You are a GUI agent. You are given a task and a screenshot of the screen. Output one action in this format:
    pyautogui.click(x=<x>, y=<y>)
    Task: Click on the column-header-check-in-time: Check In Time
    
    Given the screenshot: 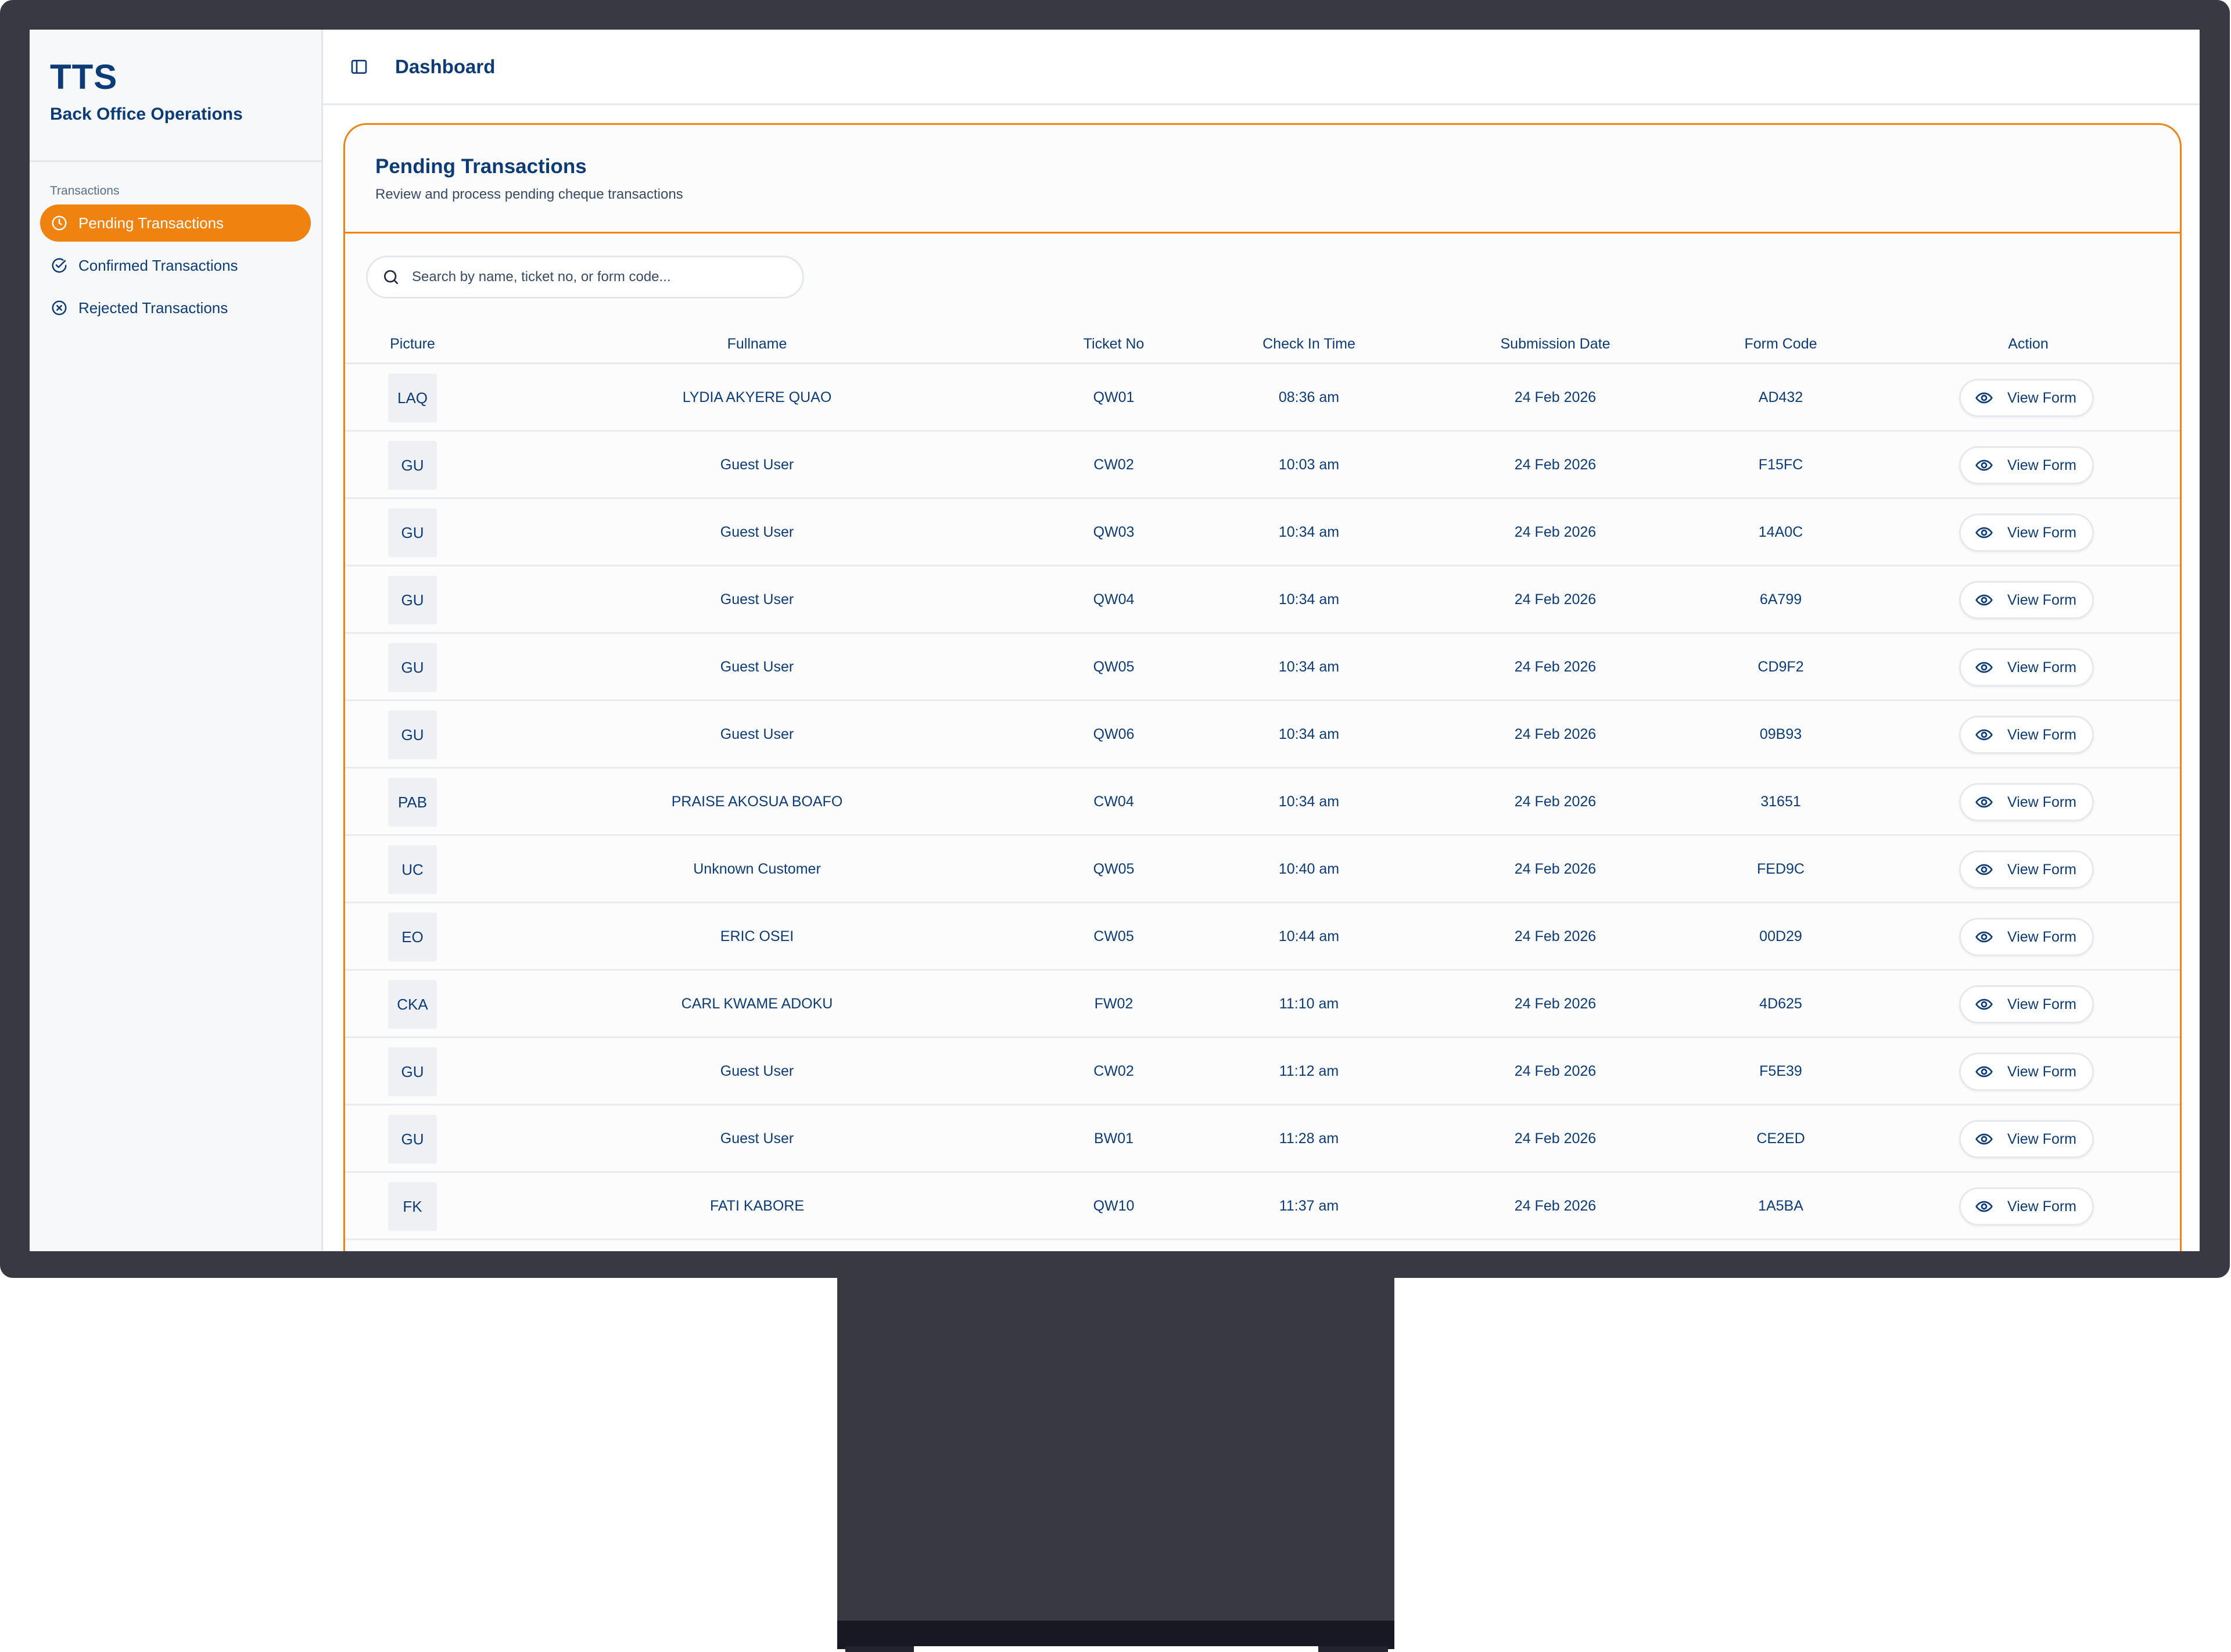 What is the action you would take?
    pyautogui.click(x=1308, y=344)
    